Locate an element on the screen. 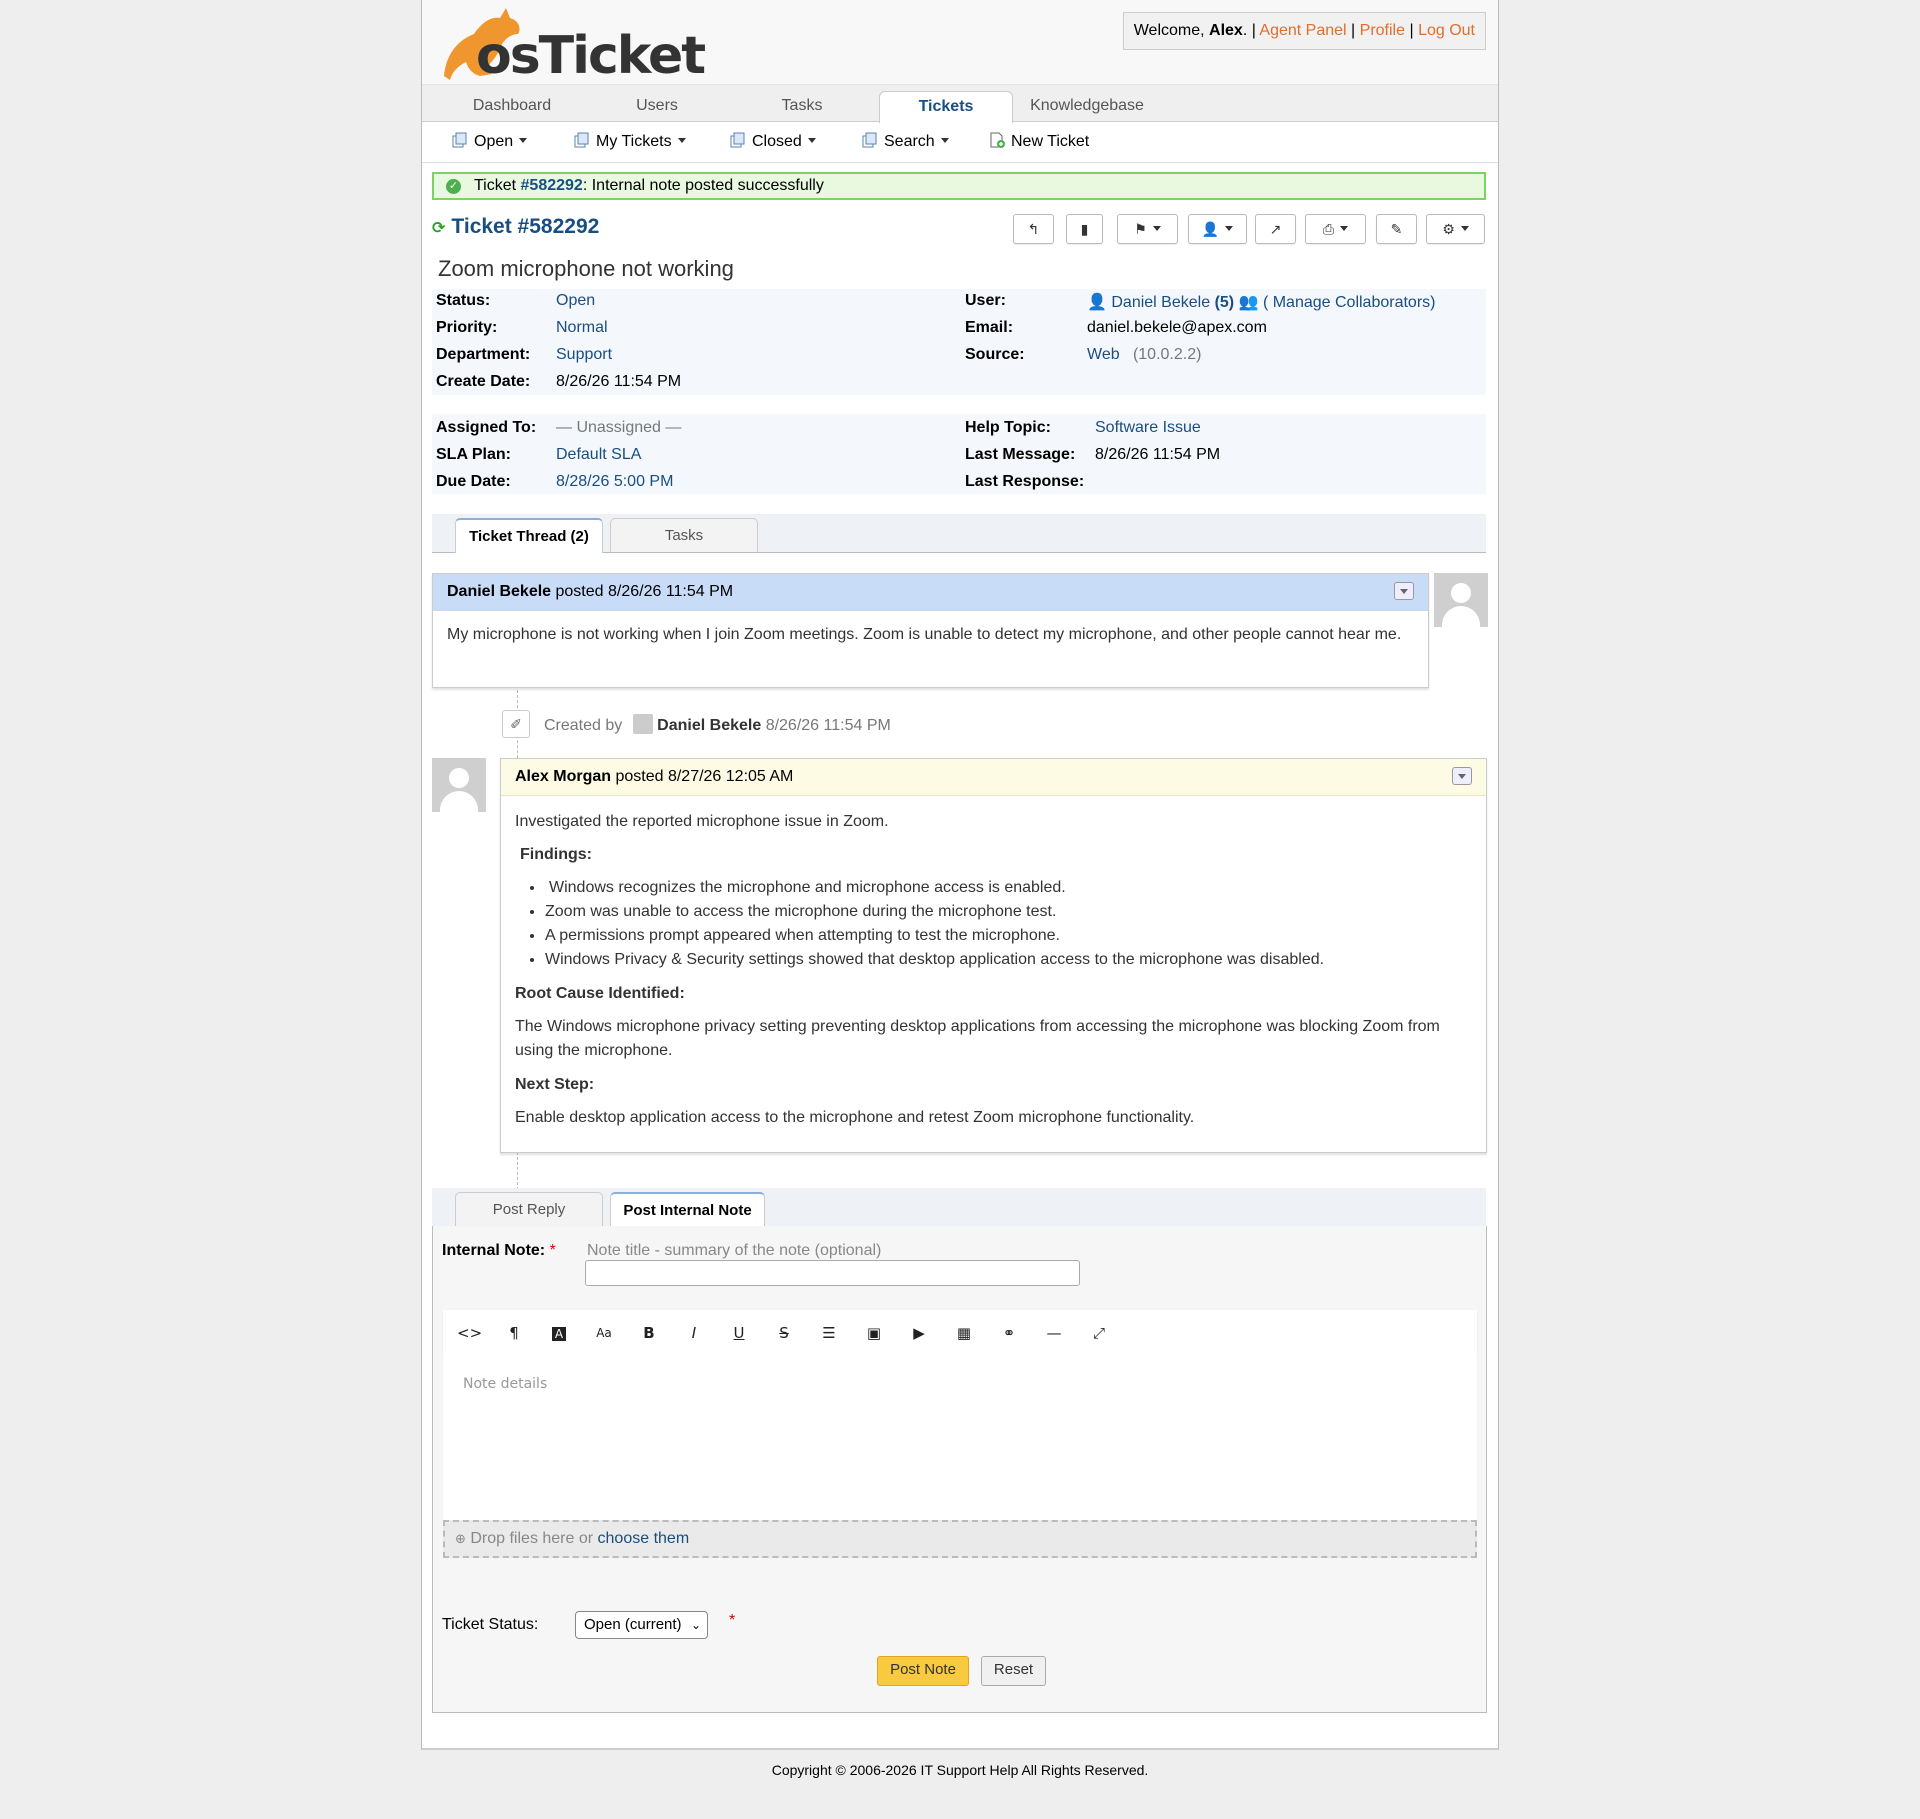 Image resolution: width=1920 pixels, height=1819 pixels. source-link: Web is located at coordinates (1103, 354).